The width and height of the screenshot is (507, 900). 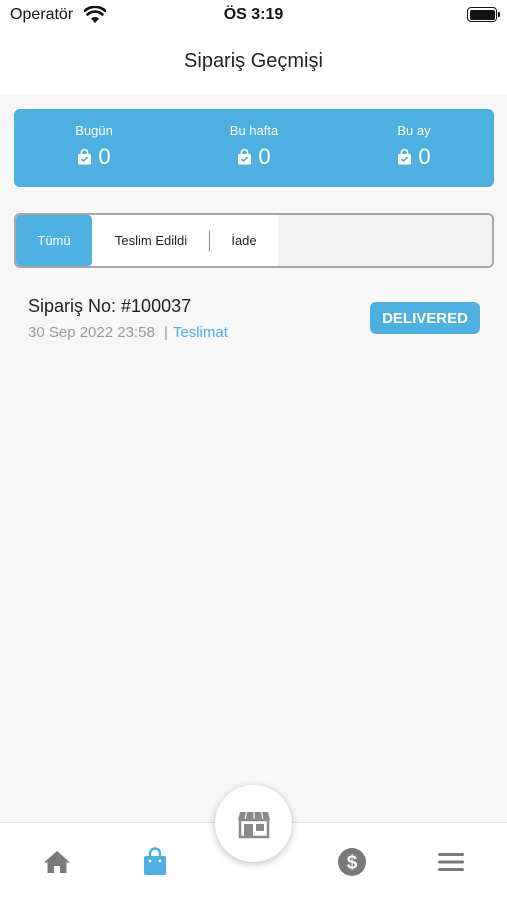 I want to click on clock: ÖS 3:19, so click(x=253, y=14).